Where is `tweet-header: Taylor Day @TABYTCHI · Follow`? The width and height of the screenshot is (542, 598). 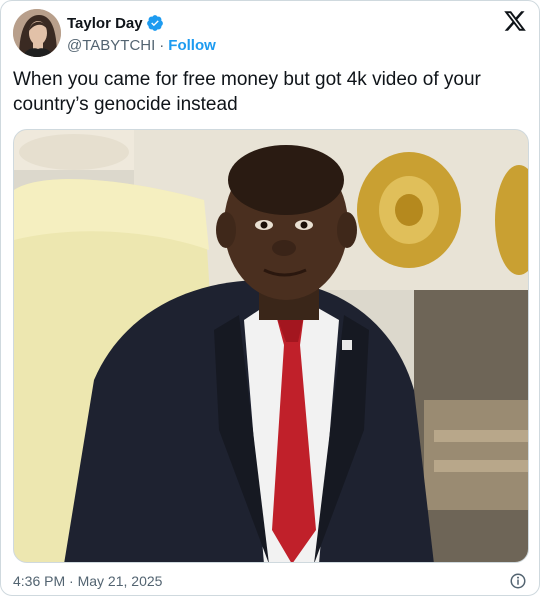
tweet-header: Taylor Day @TABYTCHI · Follow is located at coordinates (270, 33).